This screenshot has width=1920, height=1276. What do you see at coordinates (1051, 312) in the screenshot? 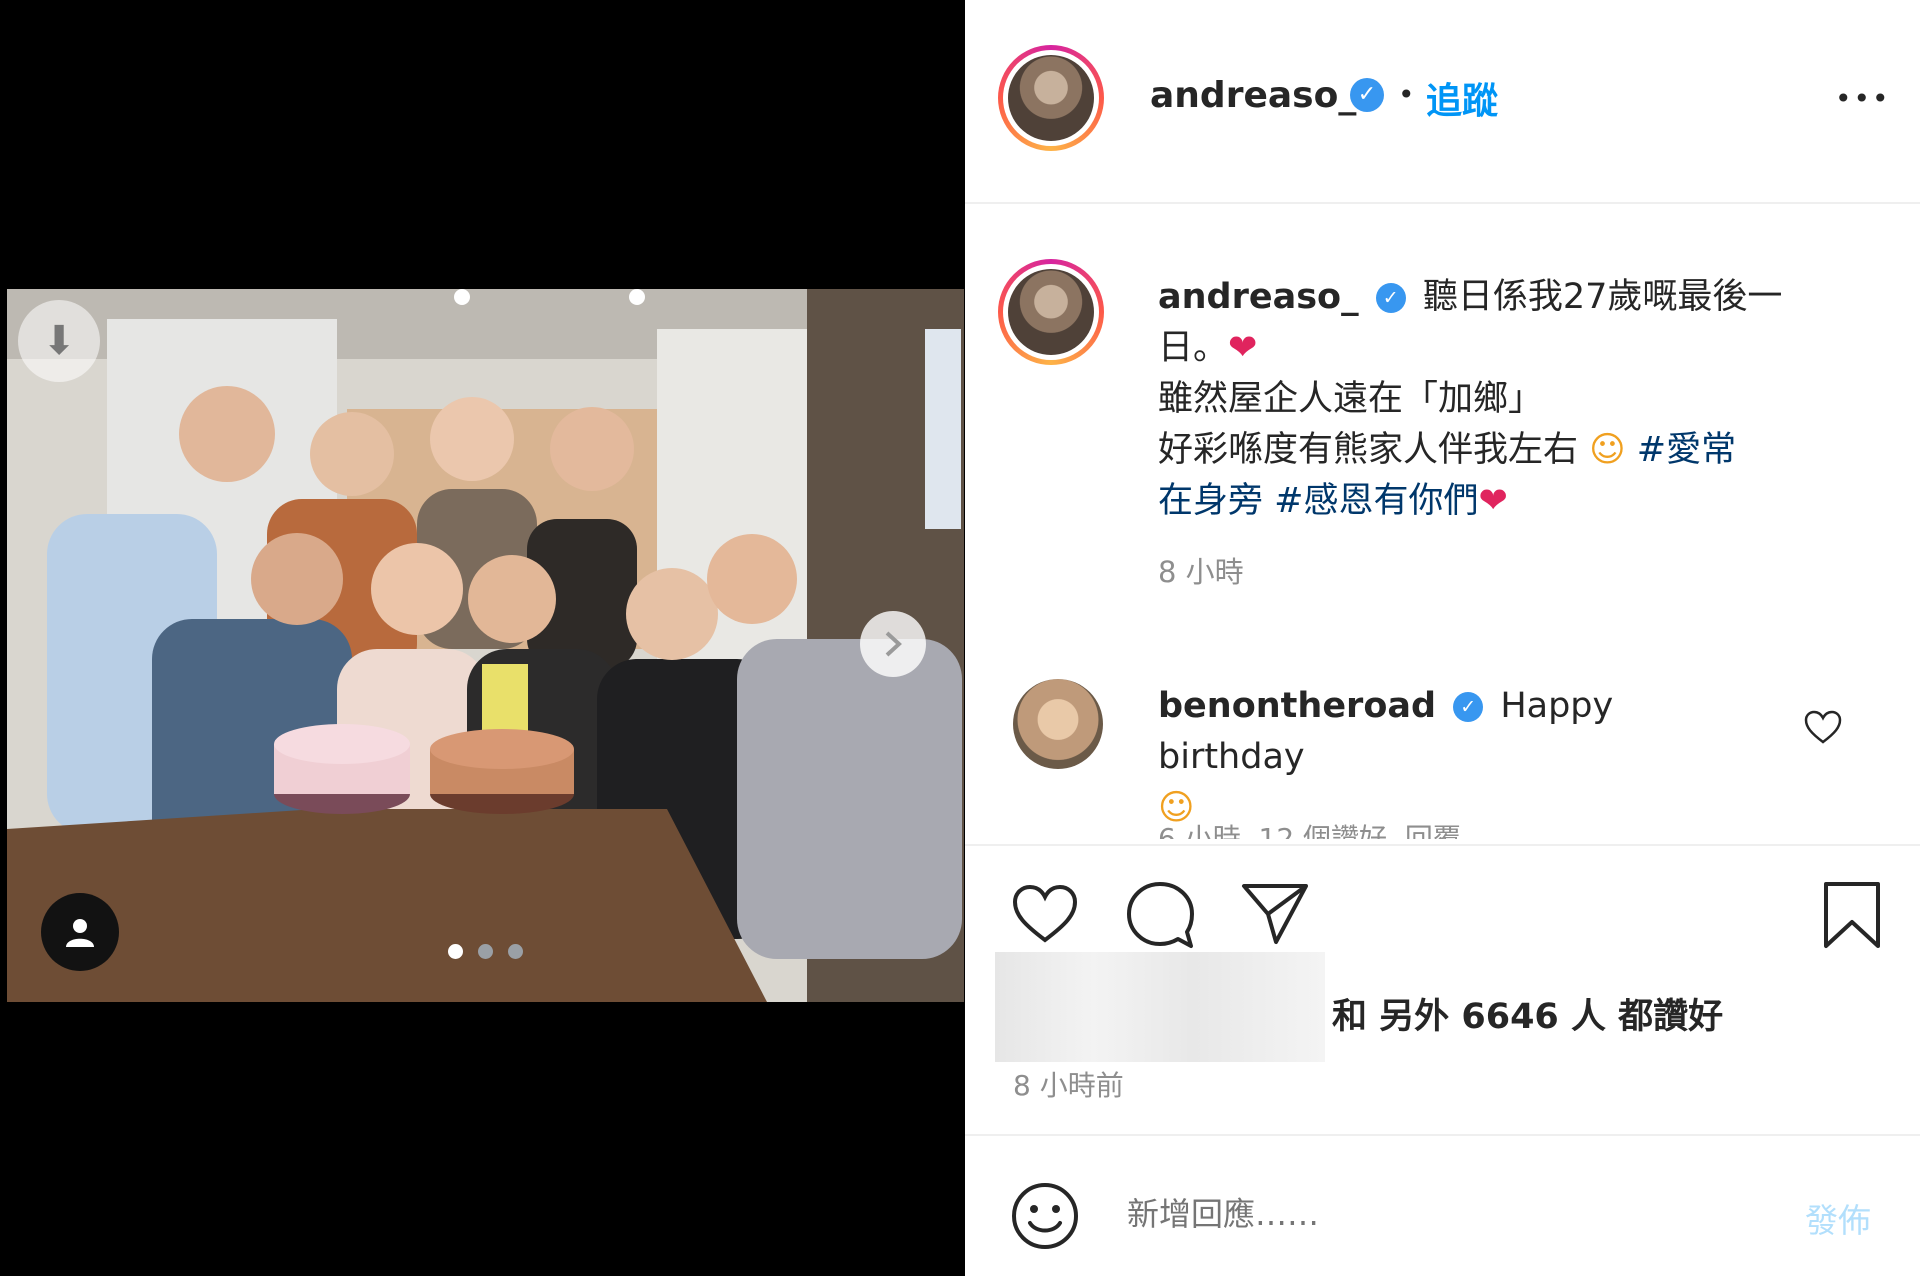
I see `caption-author-avatar` at bounding box center [1051, 312].